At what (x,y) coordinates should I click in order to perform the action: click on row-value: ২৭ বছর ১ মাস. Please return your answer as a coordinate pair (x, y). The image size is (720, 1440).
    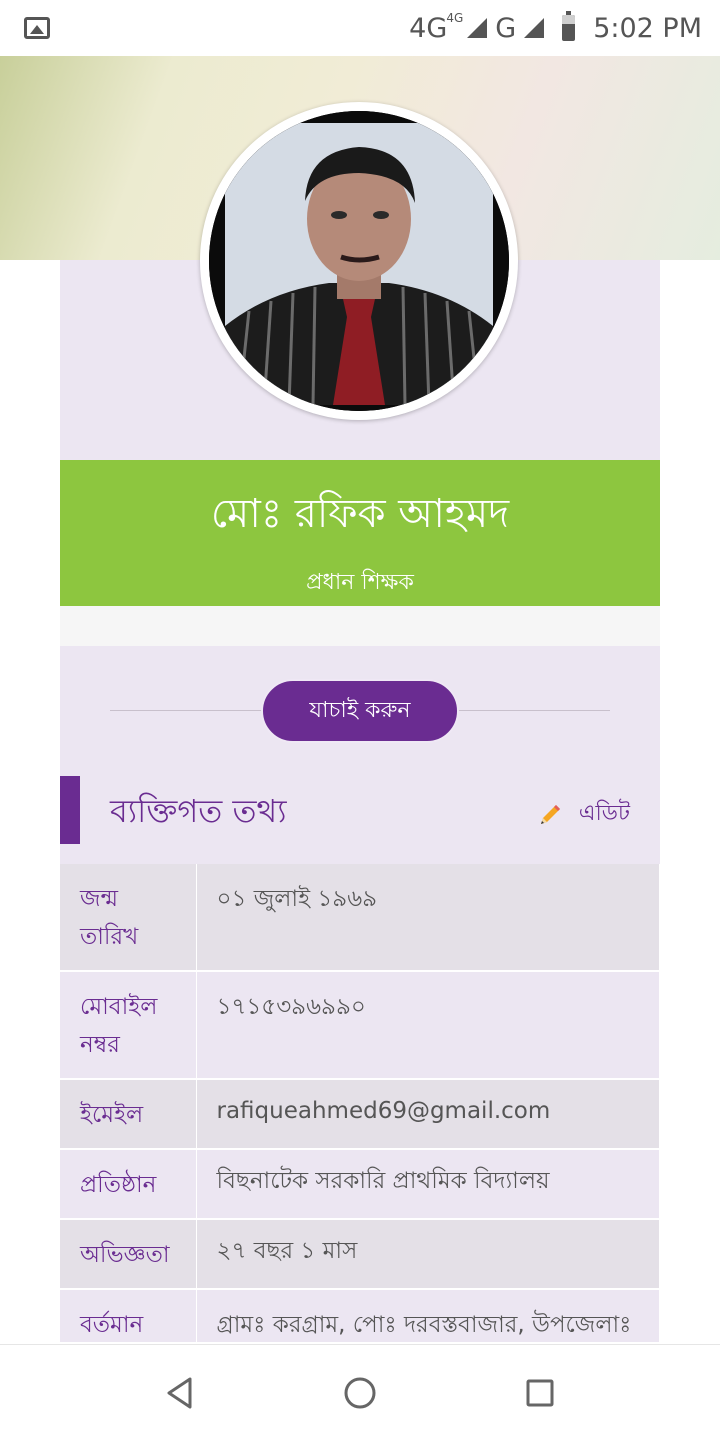
    Looking at the image, I should click on (428, 1254).